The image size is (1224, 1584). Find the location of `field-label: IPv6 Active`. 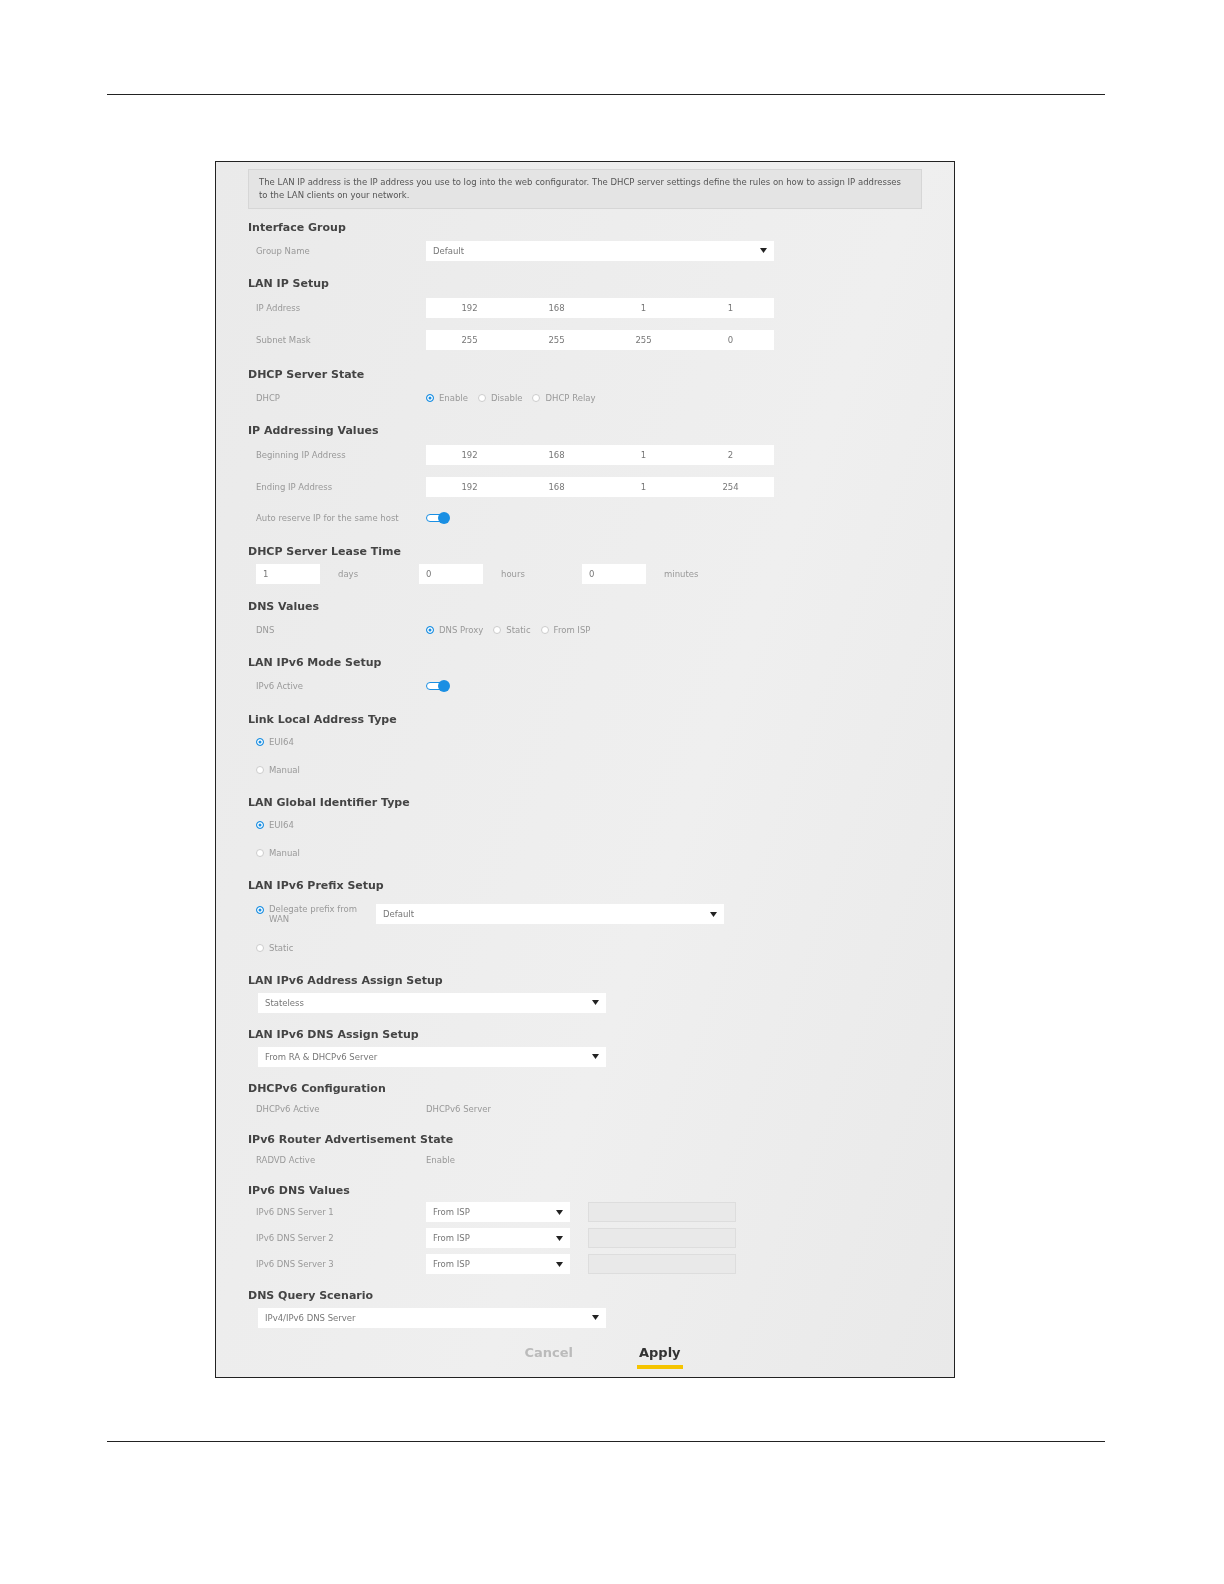

field-label: IPv6 Active is located at coordinates (280, 686).